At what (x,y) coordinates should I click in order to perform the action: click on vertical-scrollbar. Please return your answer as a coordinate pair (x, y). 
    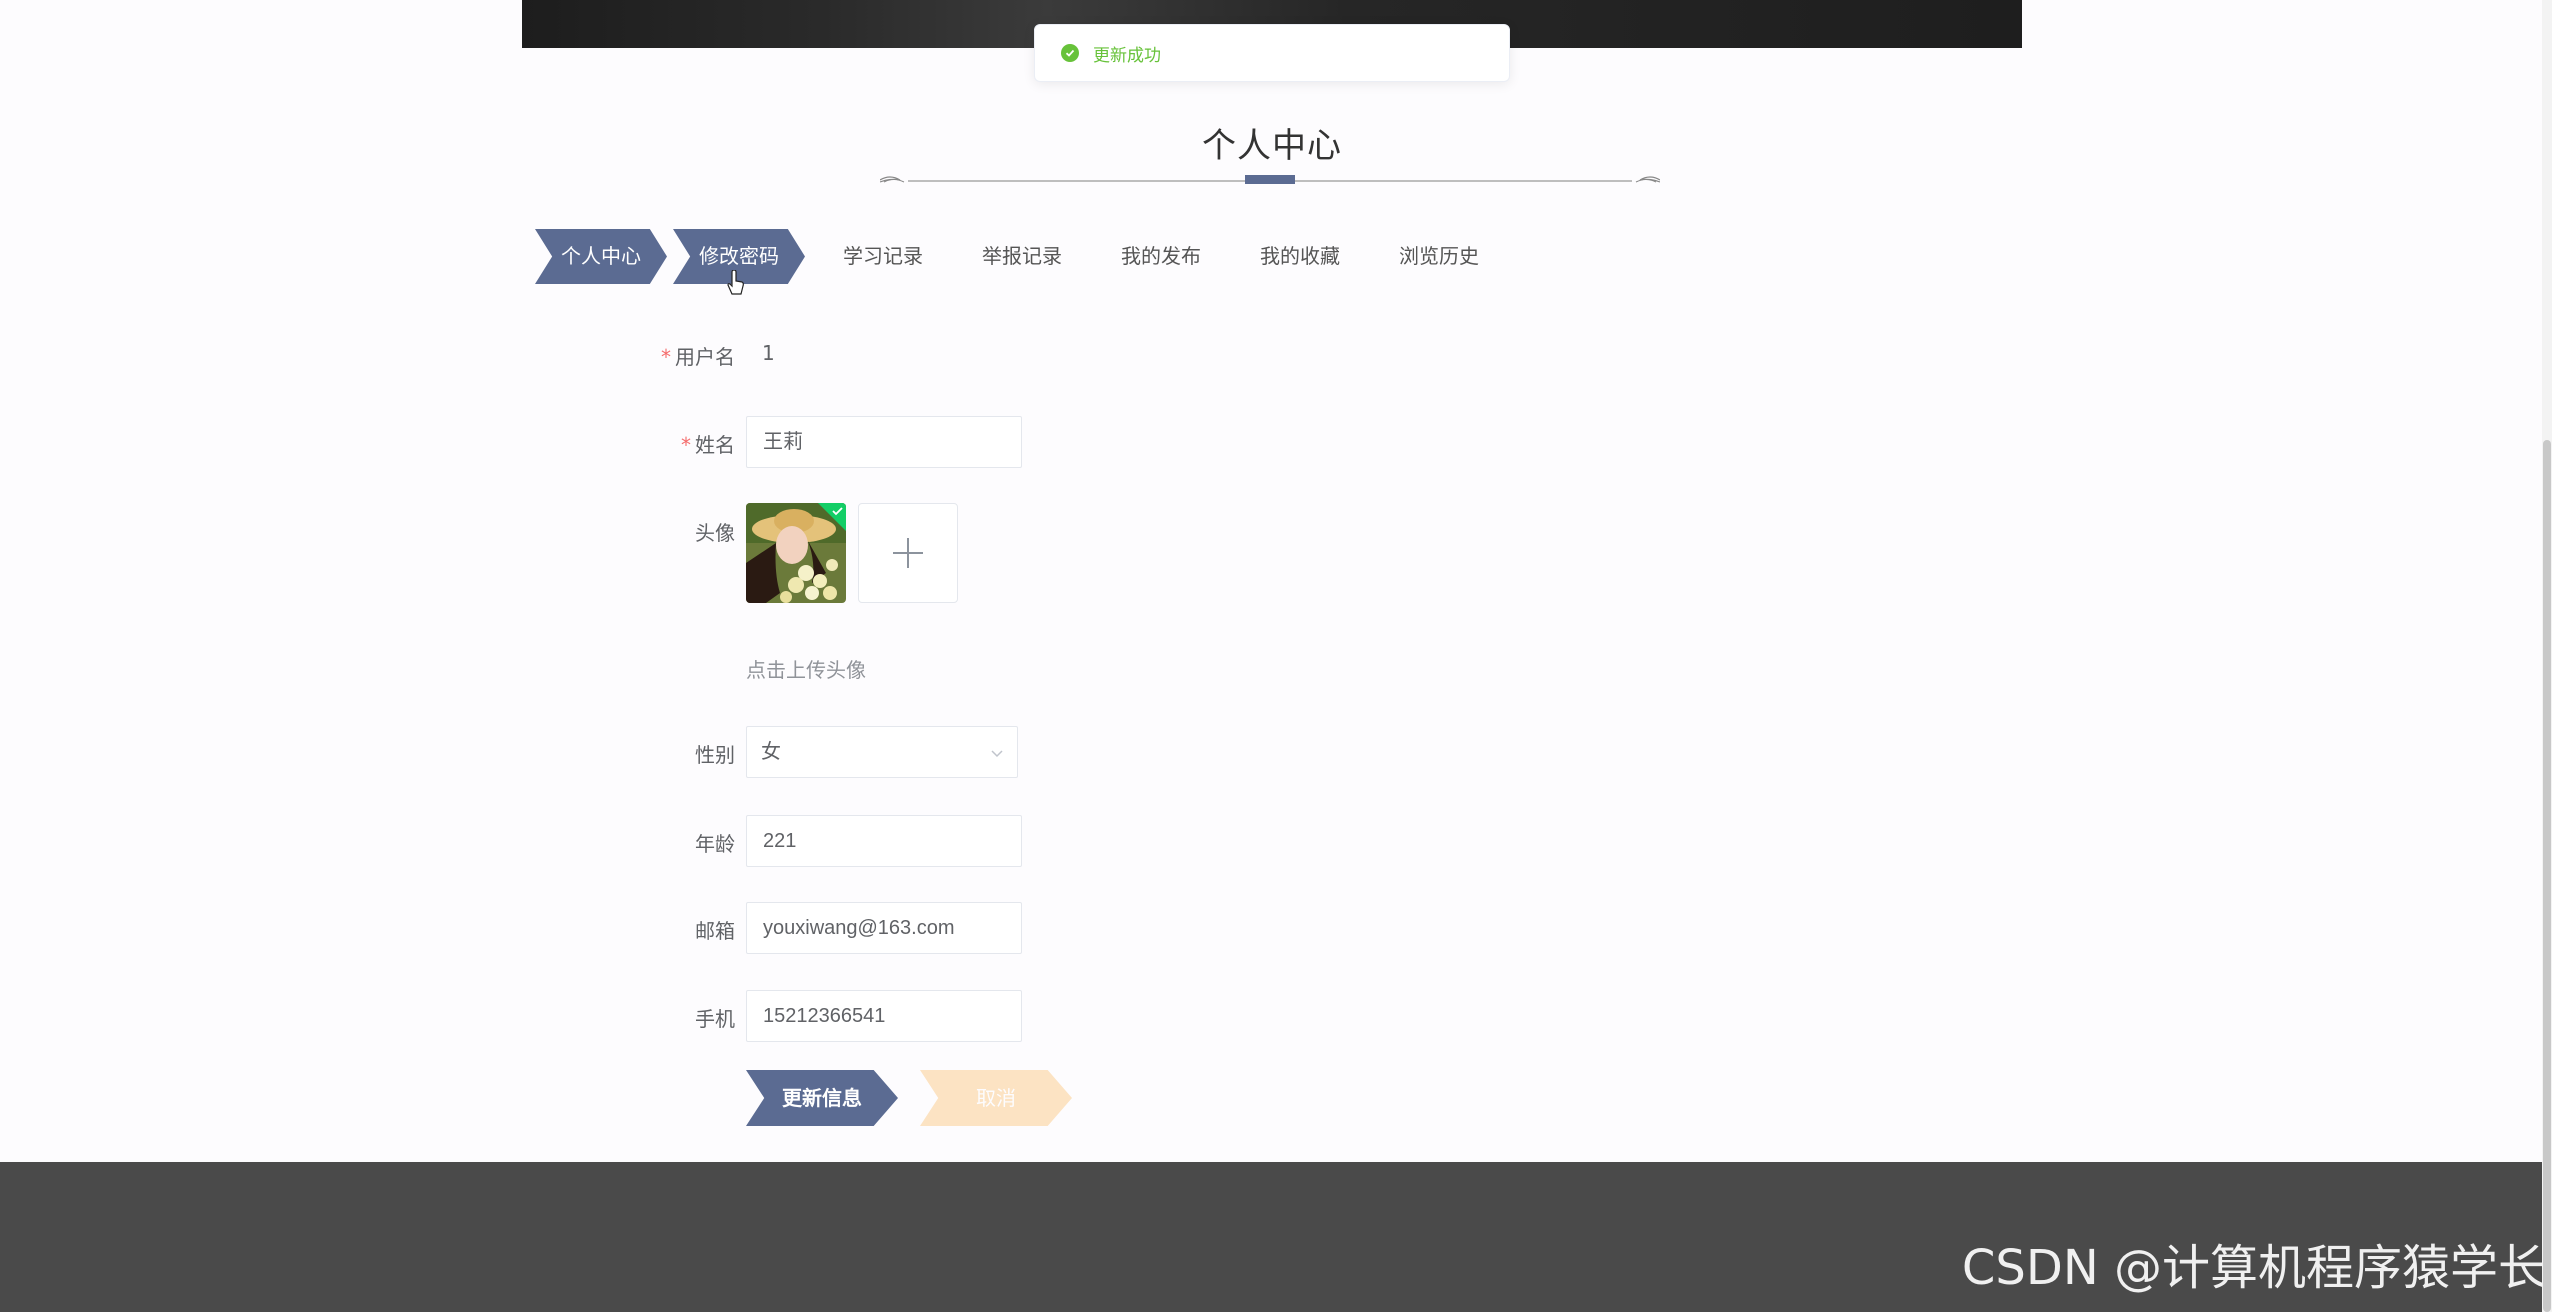
    Looking at the image, I should click on (2547, 656).